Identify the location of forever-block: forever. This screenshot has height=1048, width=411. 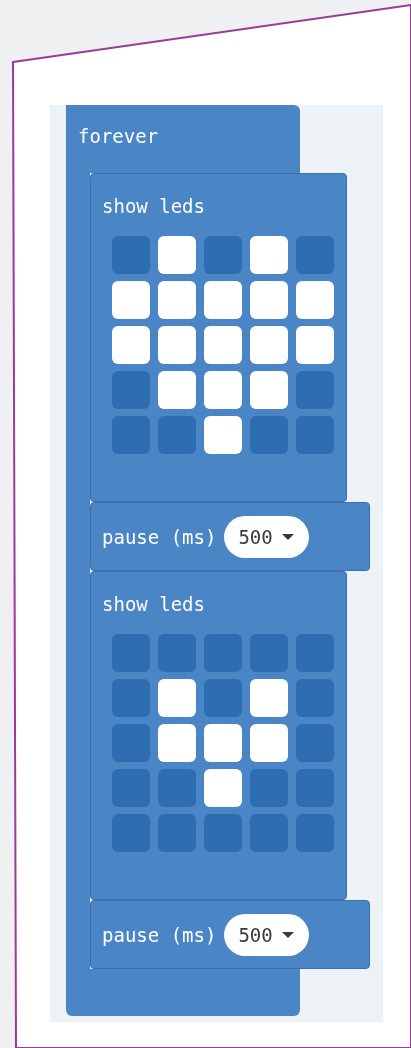
(183, 139).